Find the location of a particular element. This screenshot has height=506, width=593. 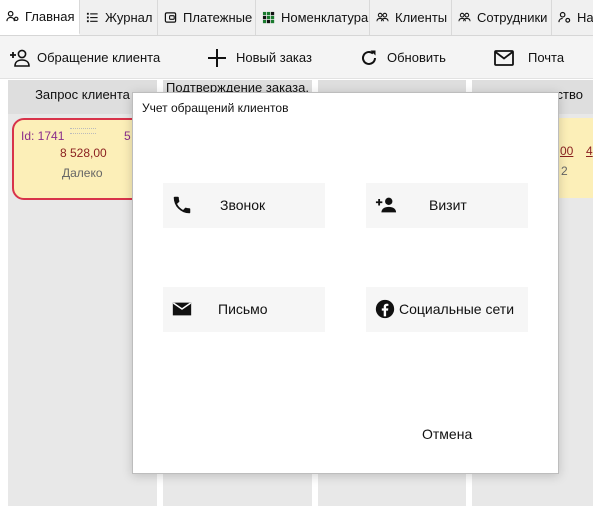

mail-icon is located at coordinates (504, 57).